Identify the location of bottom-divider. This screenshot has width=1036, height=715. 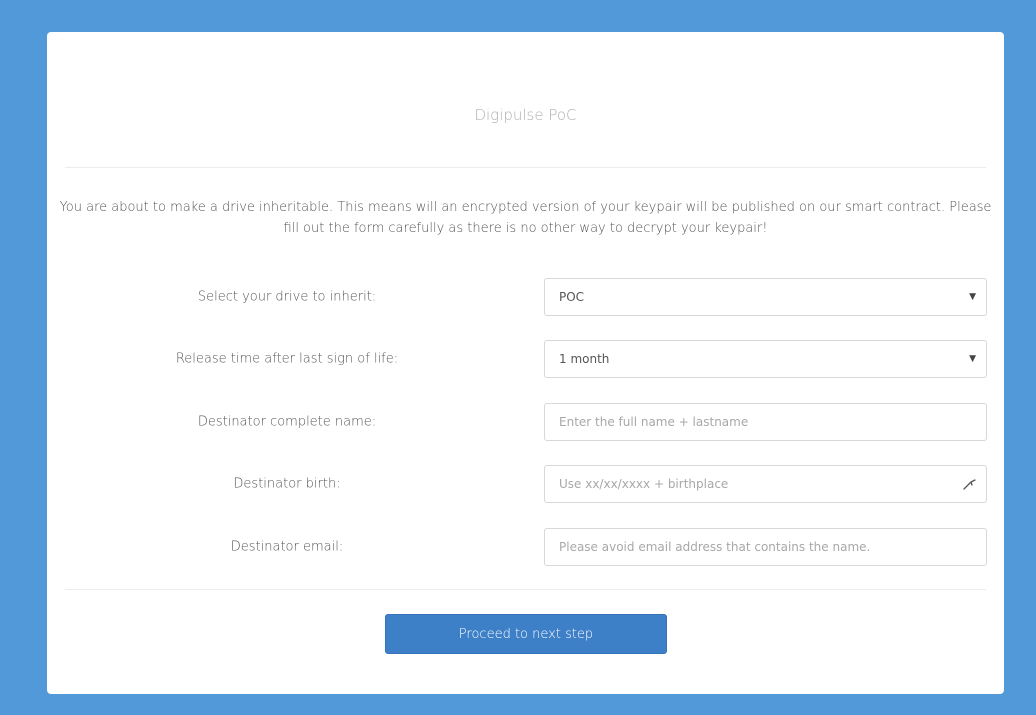
(525, 589).